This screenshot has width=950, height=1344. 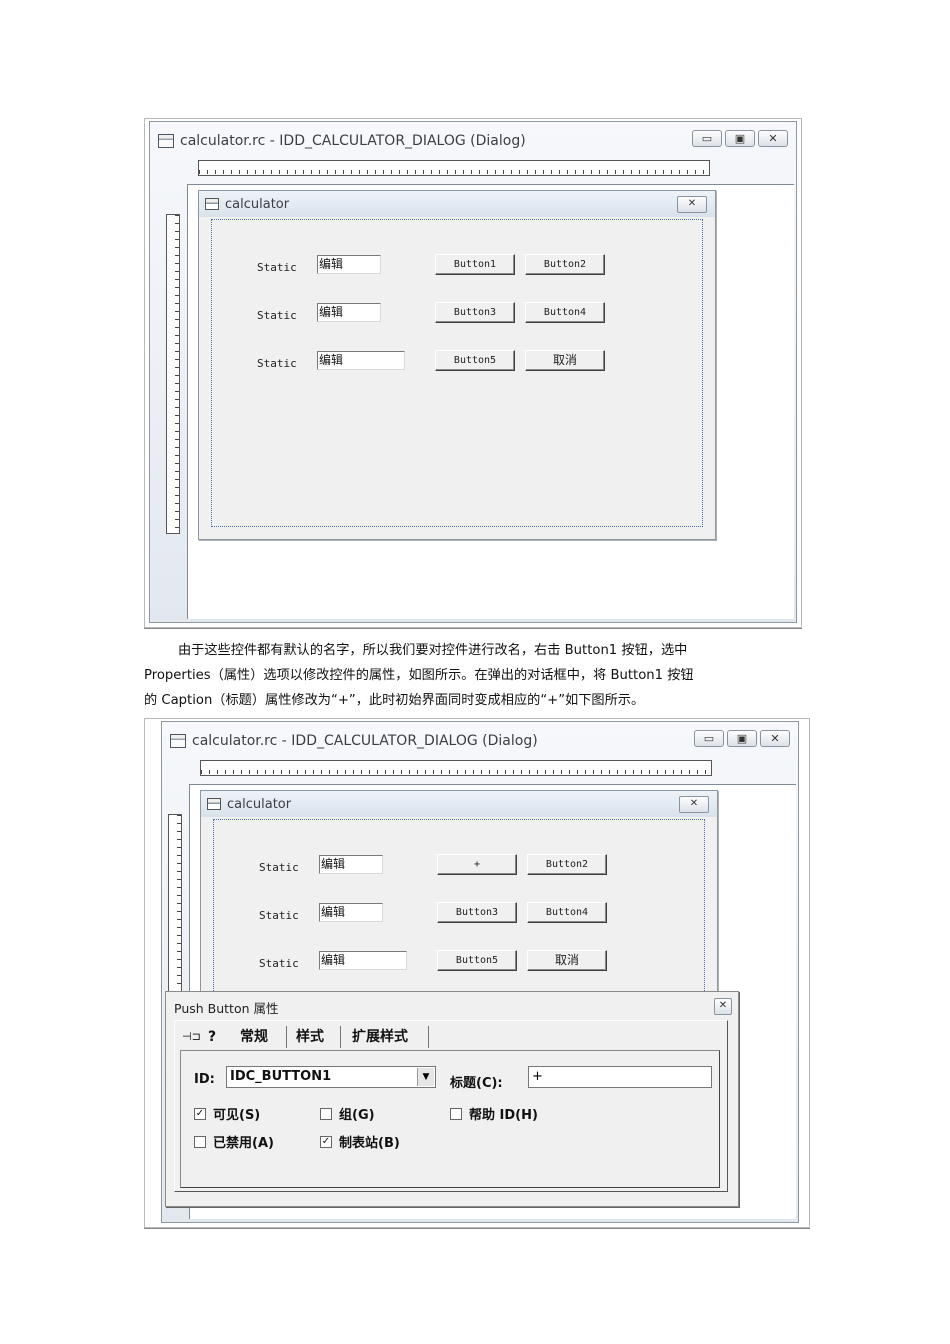 I want to click on help-icon: ?, so click(x=212, y=1037).